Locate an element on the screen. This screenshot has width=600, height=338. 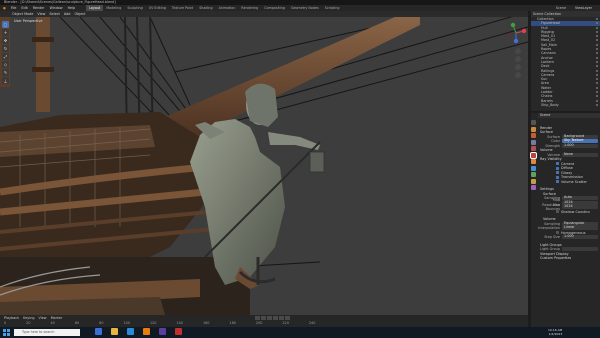
section-custom-properties: Custom Properties is located at coordinates (569, 258).